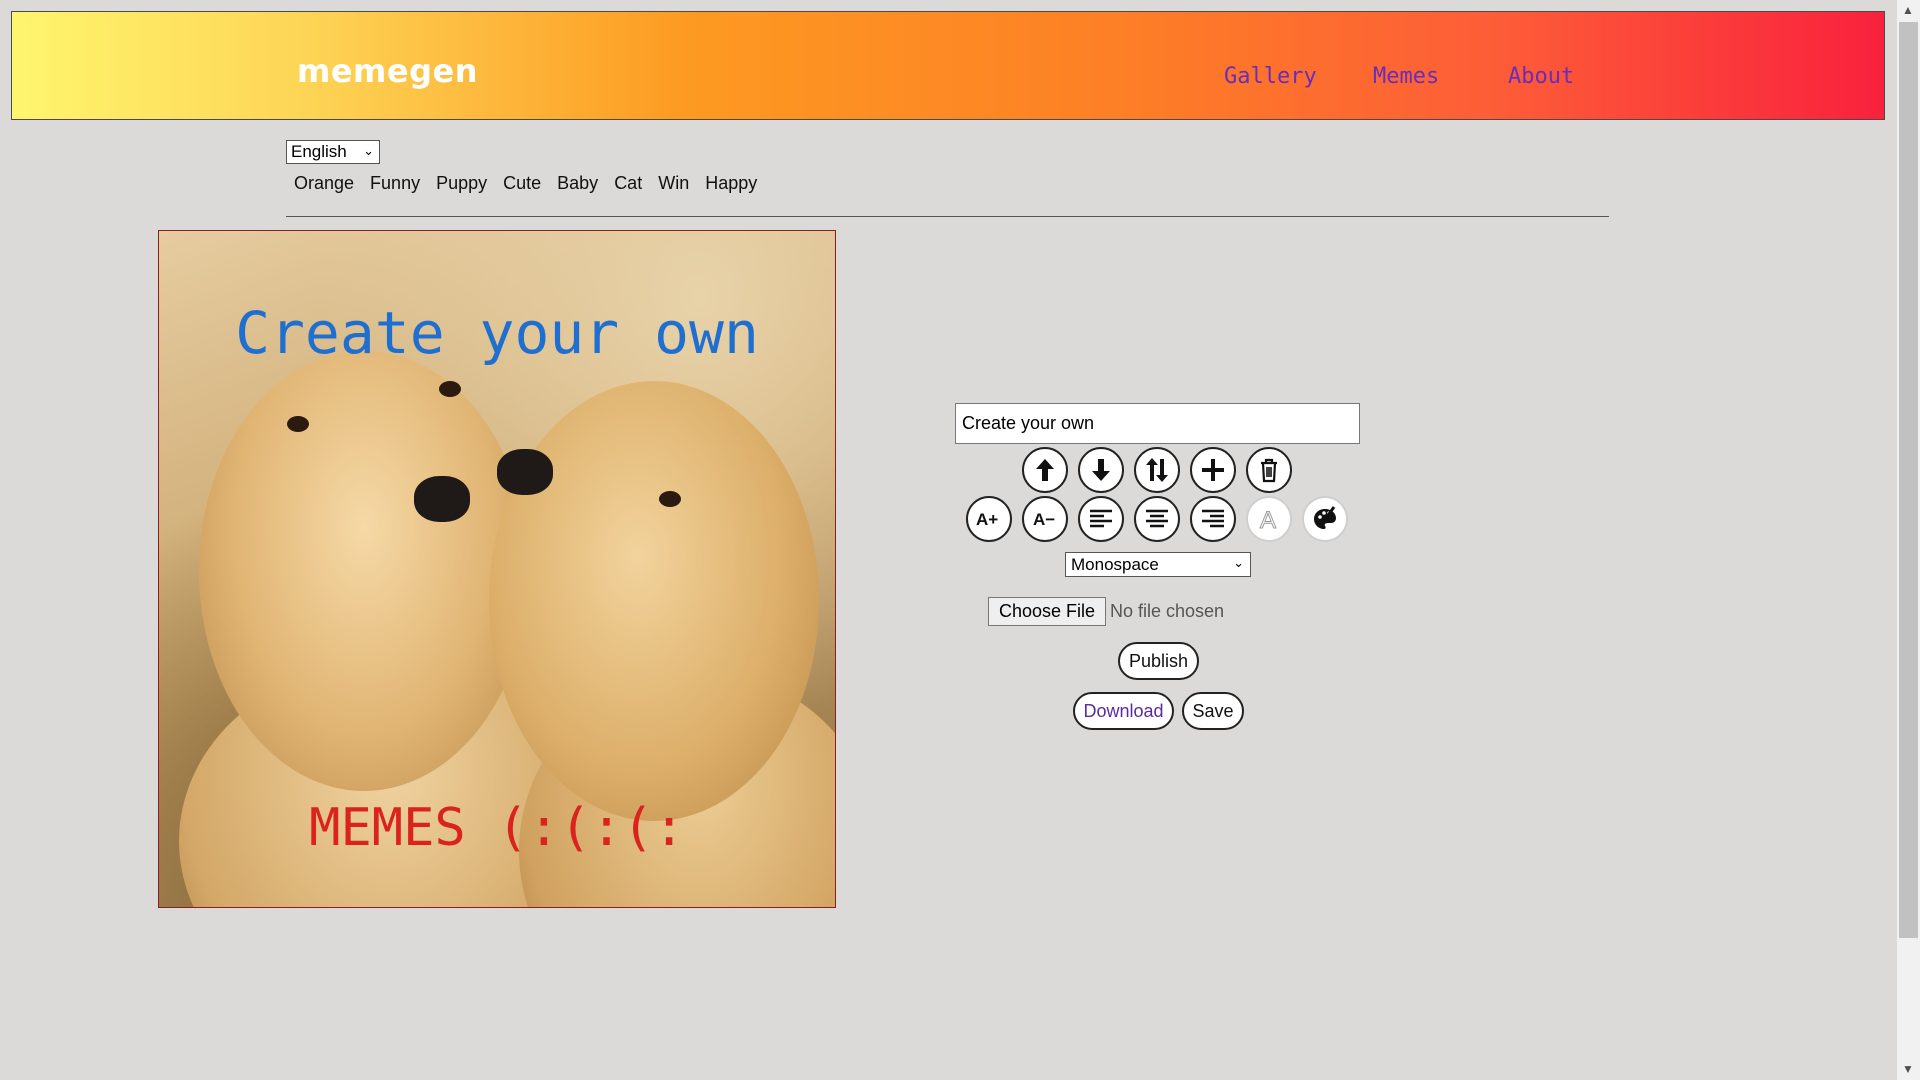 This screenshot has width=1920, height=1080. What do you see at coordinates (628, 183) in the screenshot?
I see `tag-cat: Cat` at bounding box center [628, 183].